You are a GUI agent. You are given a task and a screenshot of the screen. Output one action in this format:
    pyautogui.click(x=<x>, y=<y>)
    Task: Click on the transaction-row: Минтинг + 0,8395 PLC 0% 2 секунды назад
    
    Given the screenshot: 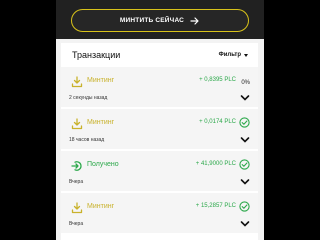 What is the action you would take?
    pyautogui.click(x=159, y=87)
    